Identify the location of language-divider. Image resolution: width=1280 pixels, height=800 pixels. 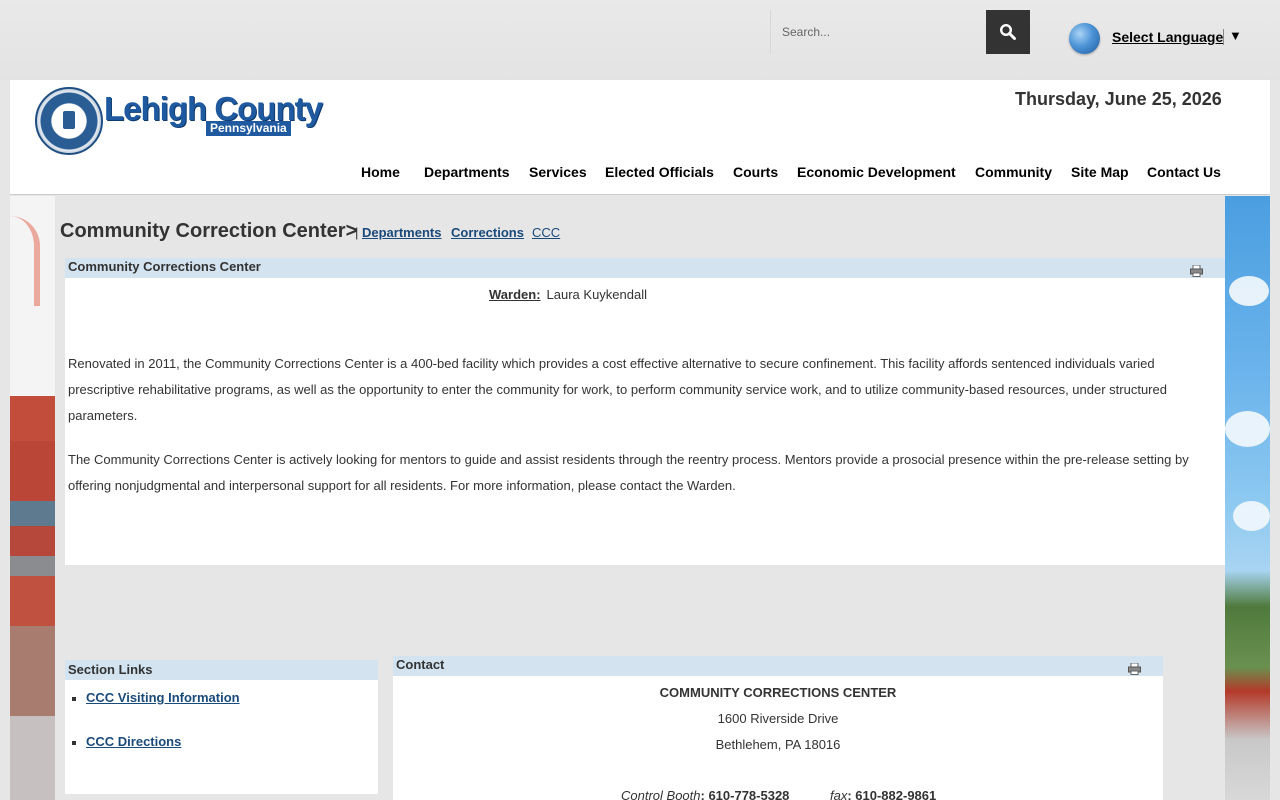
(1223, 37).